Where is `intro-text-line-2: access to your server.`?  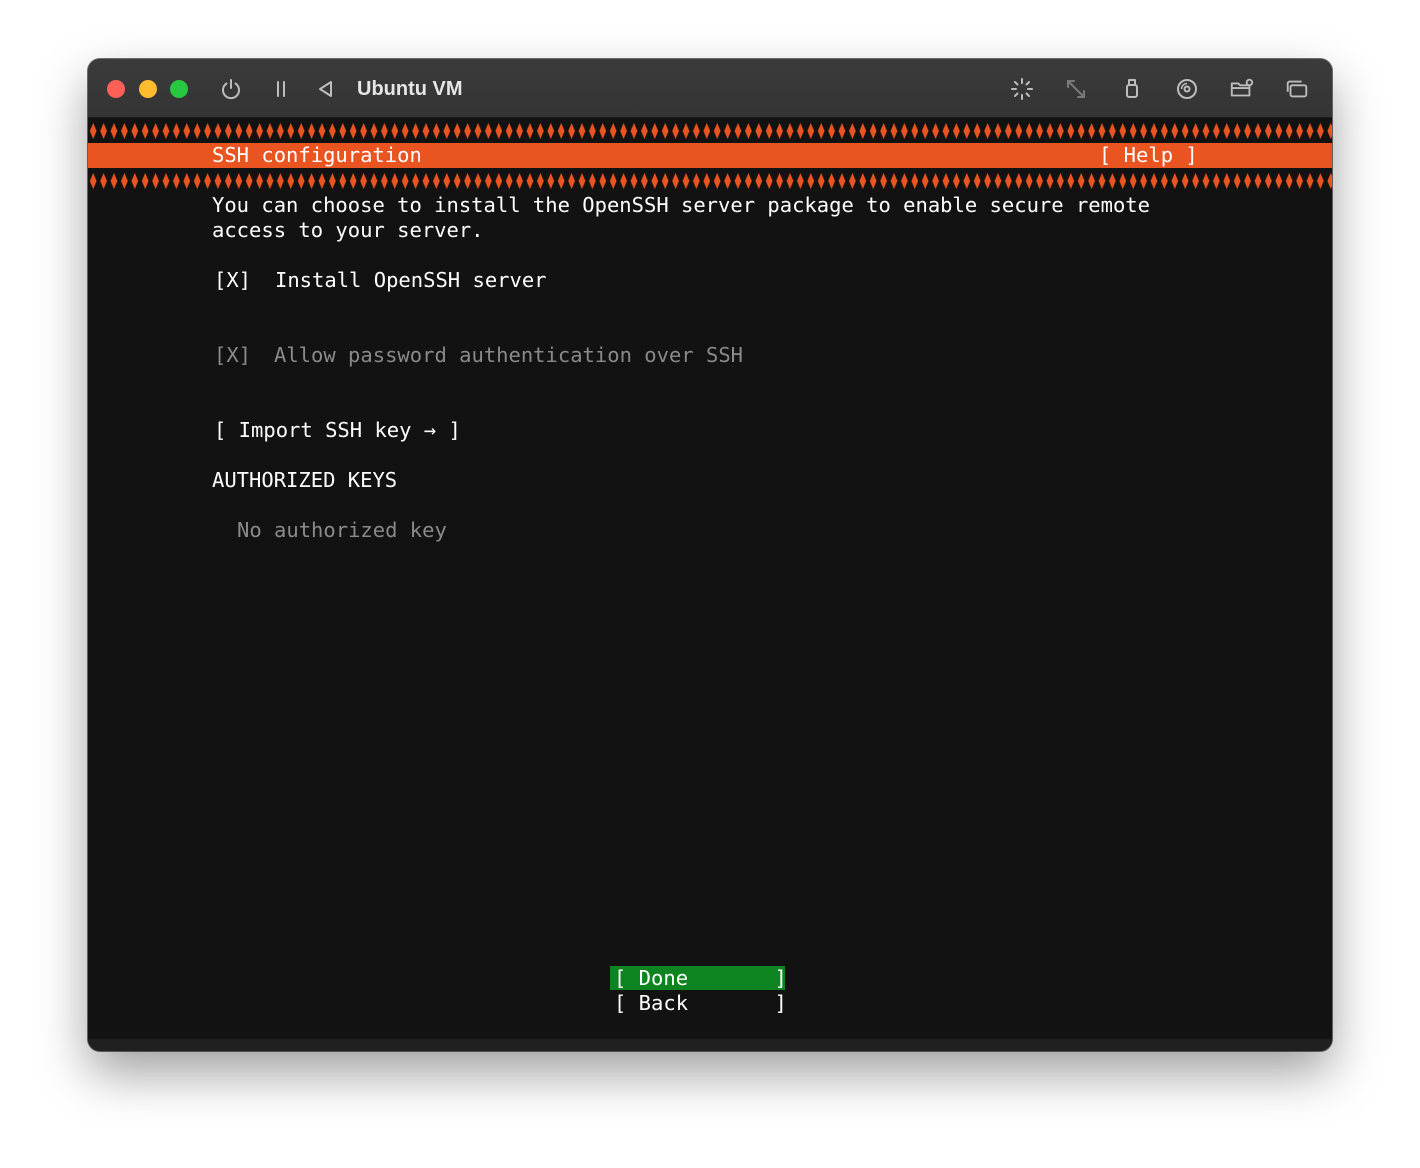
intro-text-line-2: access to your server. is located at coordinates (348, 230).